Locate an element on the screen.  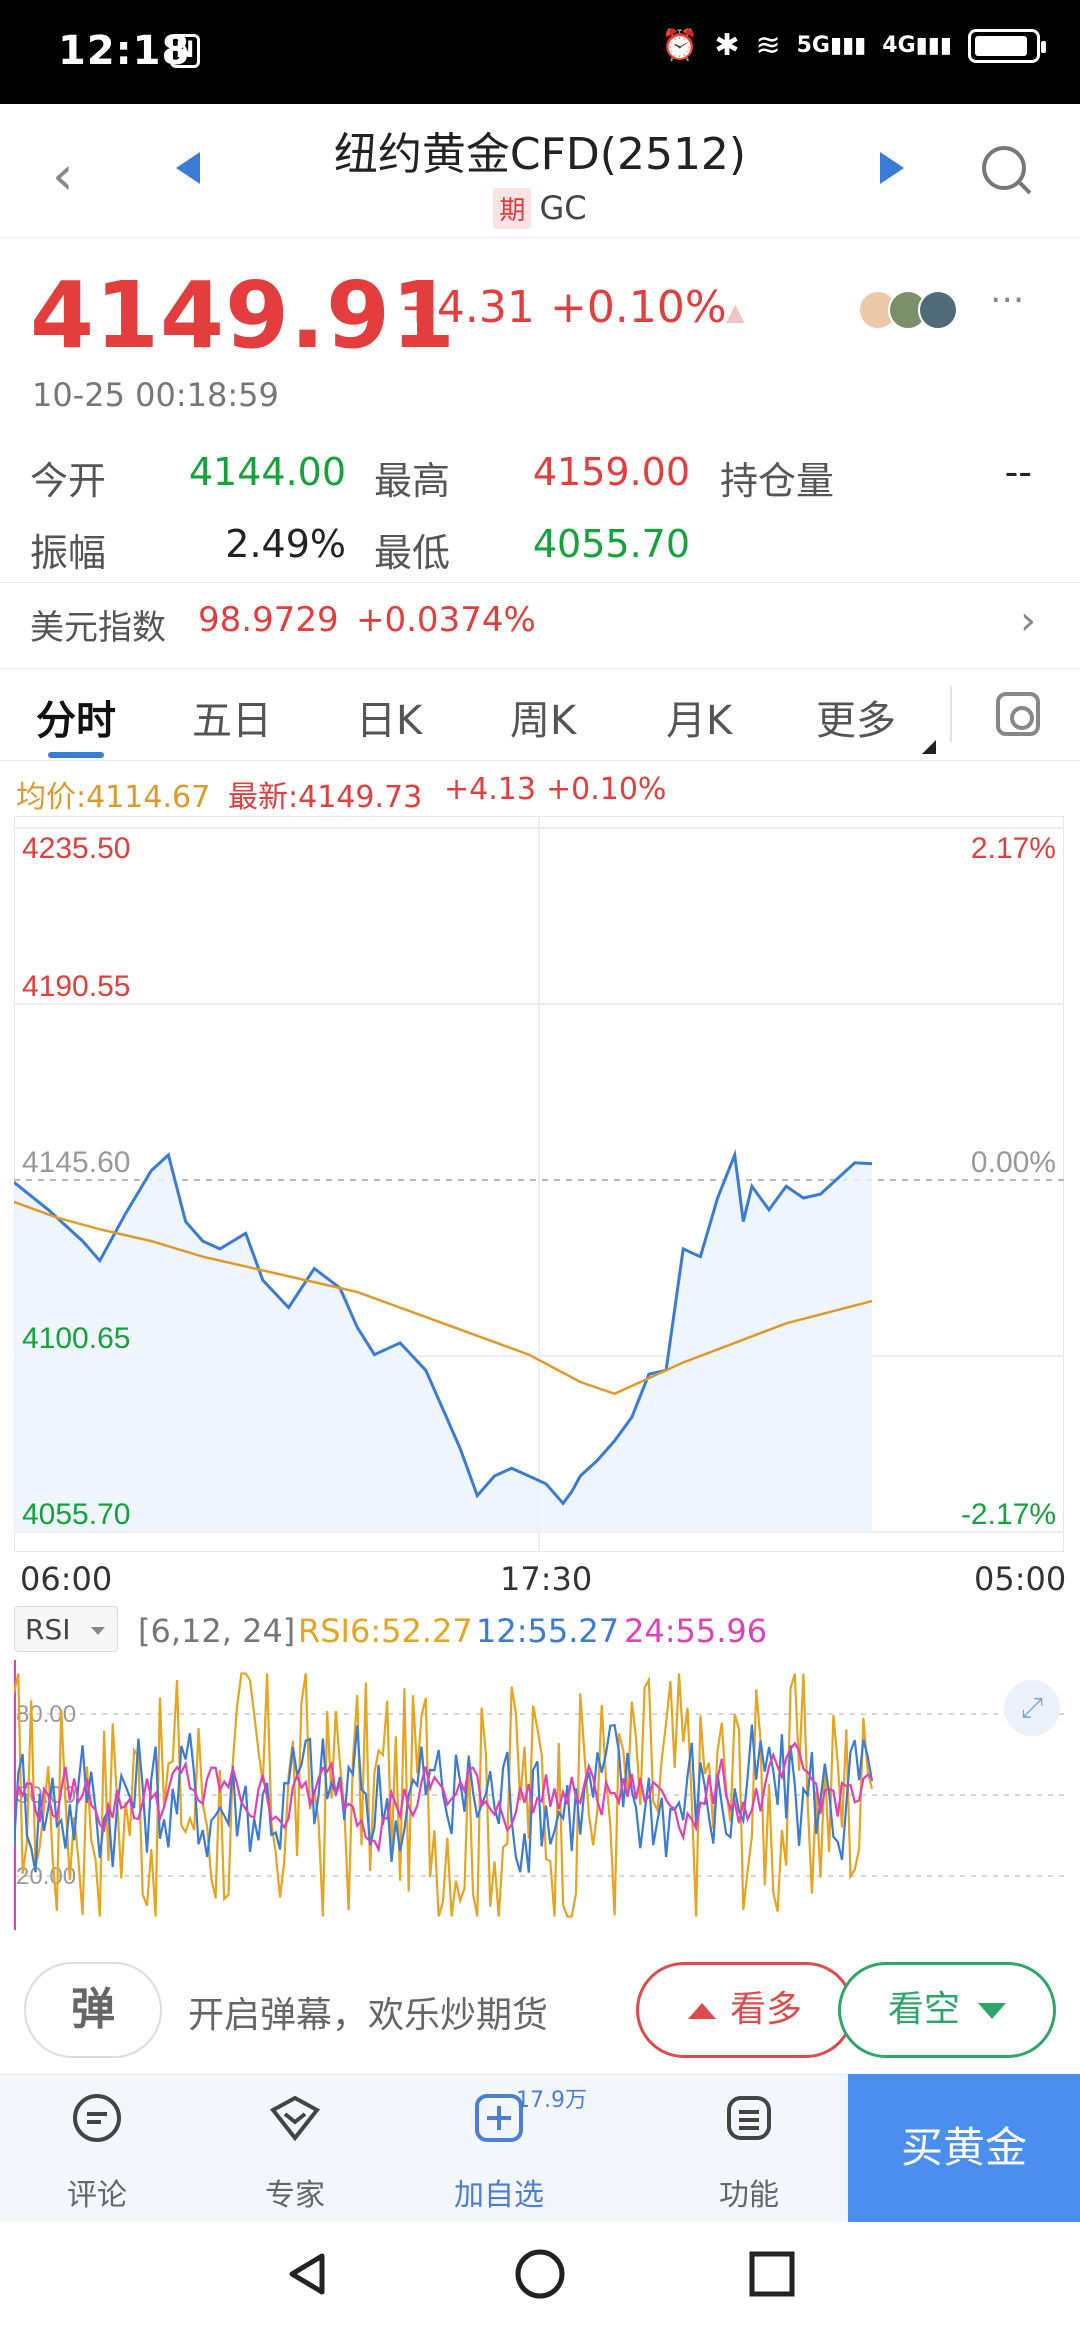
rsi12-number: 55.27 is located at coordinates (573, 1631).